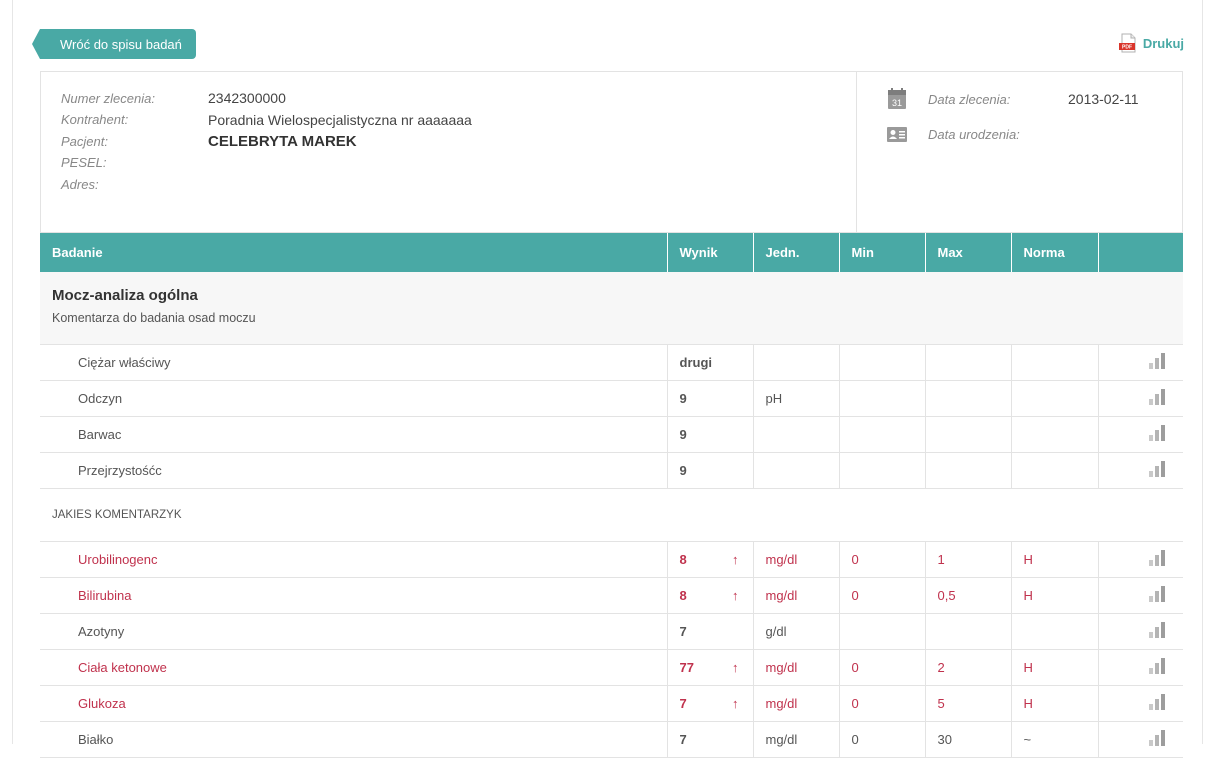  What do you see at coordinates (354, 595) in the screenshot?
I see `test-name: Bilirubina` at bounding box center [354, 595].